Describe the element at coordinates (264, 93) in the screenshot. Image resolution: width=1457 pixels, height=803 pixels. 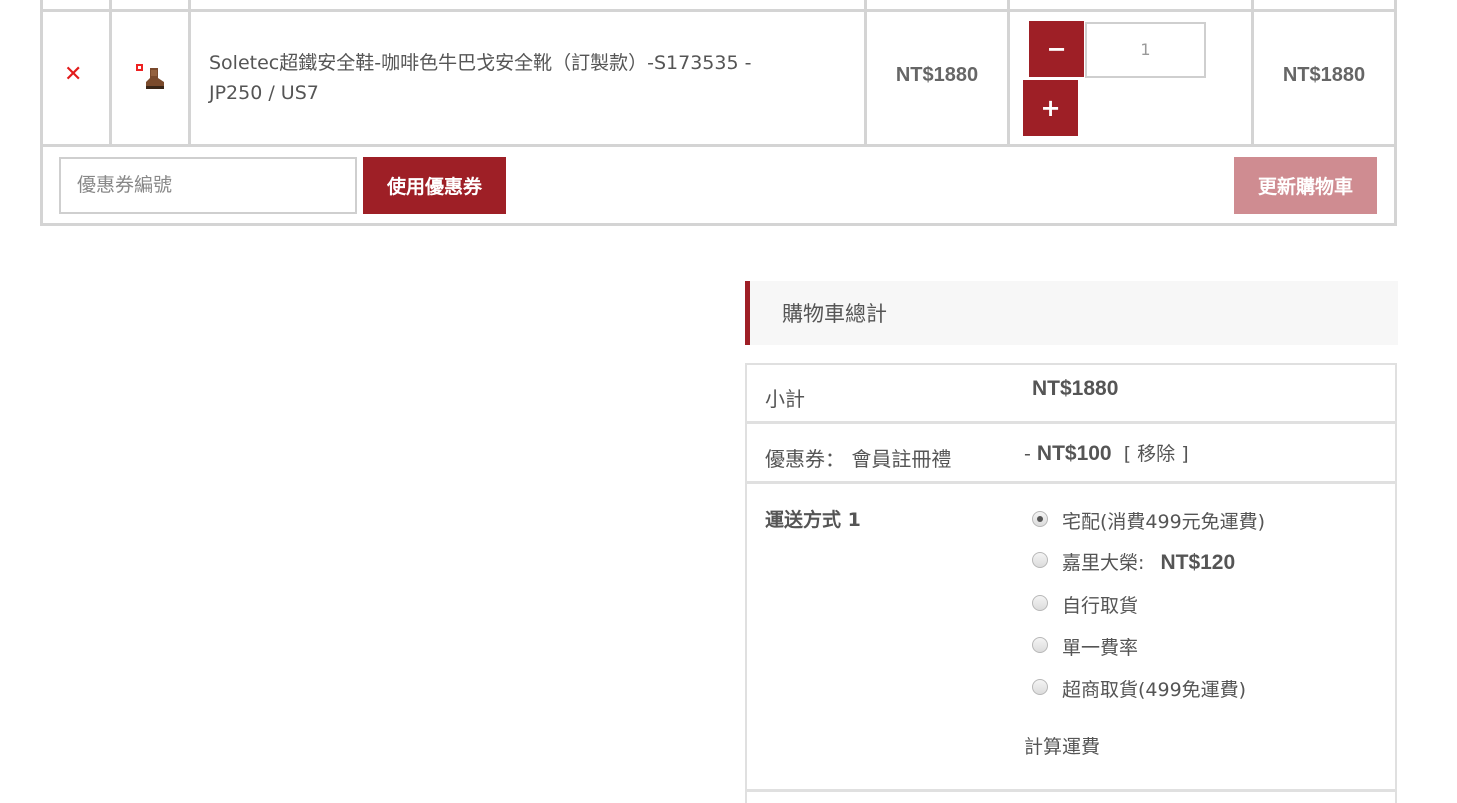
I see `product-name-line-2: JP250 / US7` at that location.